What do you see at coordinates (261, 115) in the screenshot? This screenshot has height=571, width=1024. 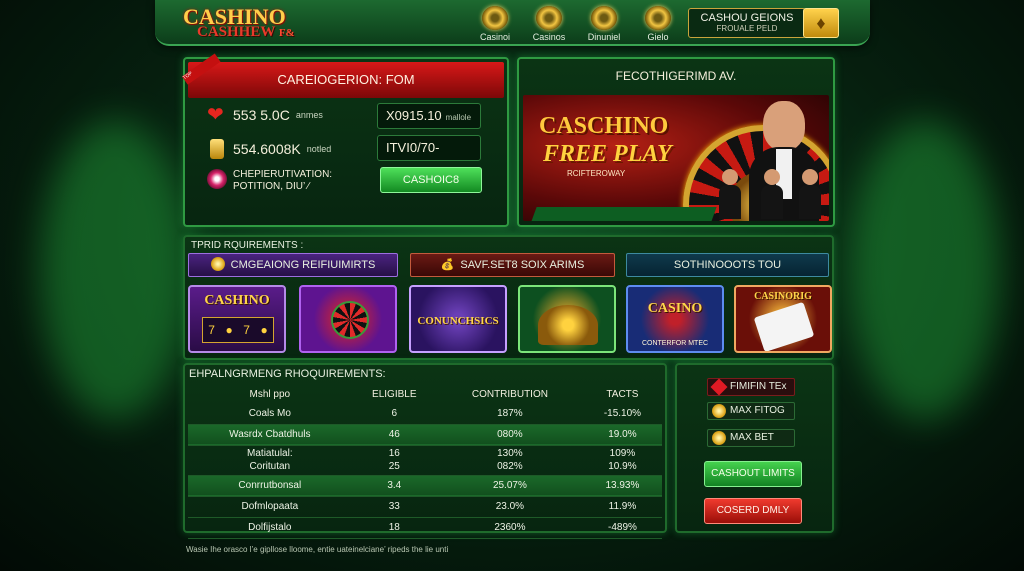 I see `bonus-value: 553 5.0C` at bounding box center [261, 115].